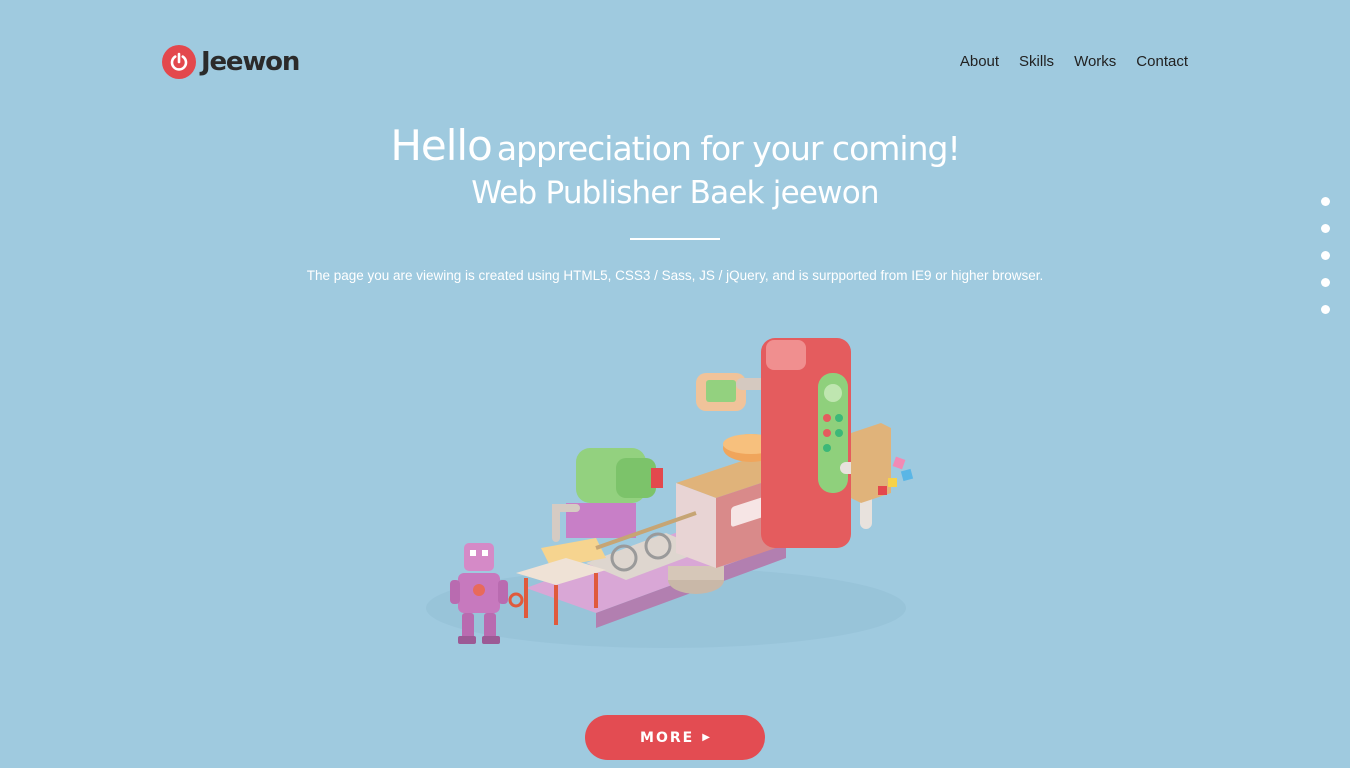 The image size is (1350, 768). I want to click on hello-text: Hello, so click(441, 145).